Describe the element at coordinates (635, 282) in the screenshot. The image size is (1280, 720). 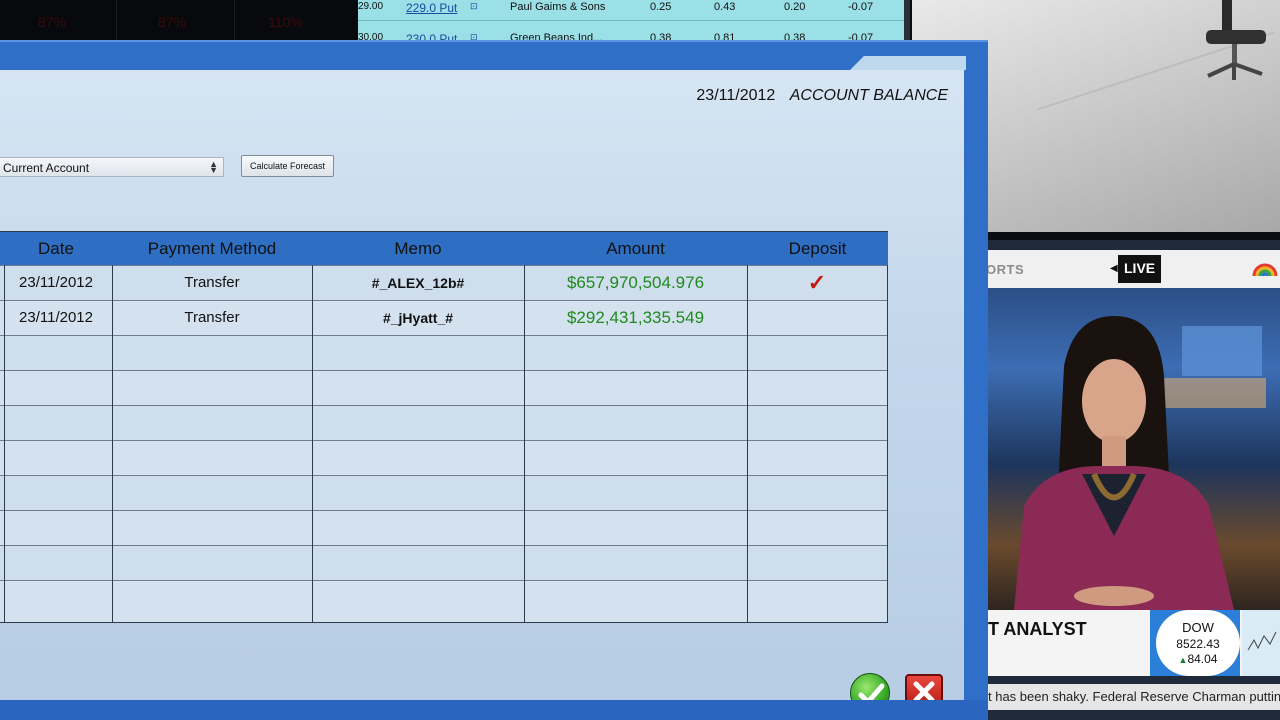
I see `amount-cell: $657,970,504.976` at that location.